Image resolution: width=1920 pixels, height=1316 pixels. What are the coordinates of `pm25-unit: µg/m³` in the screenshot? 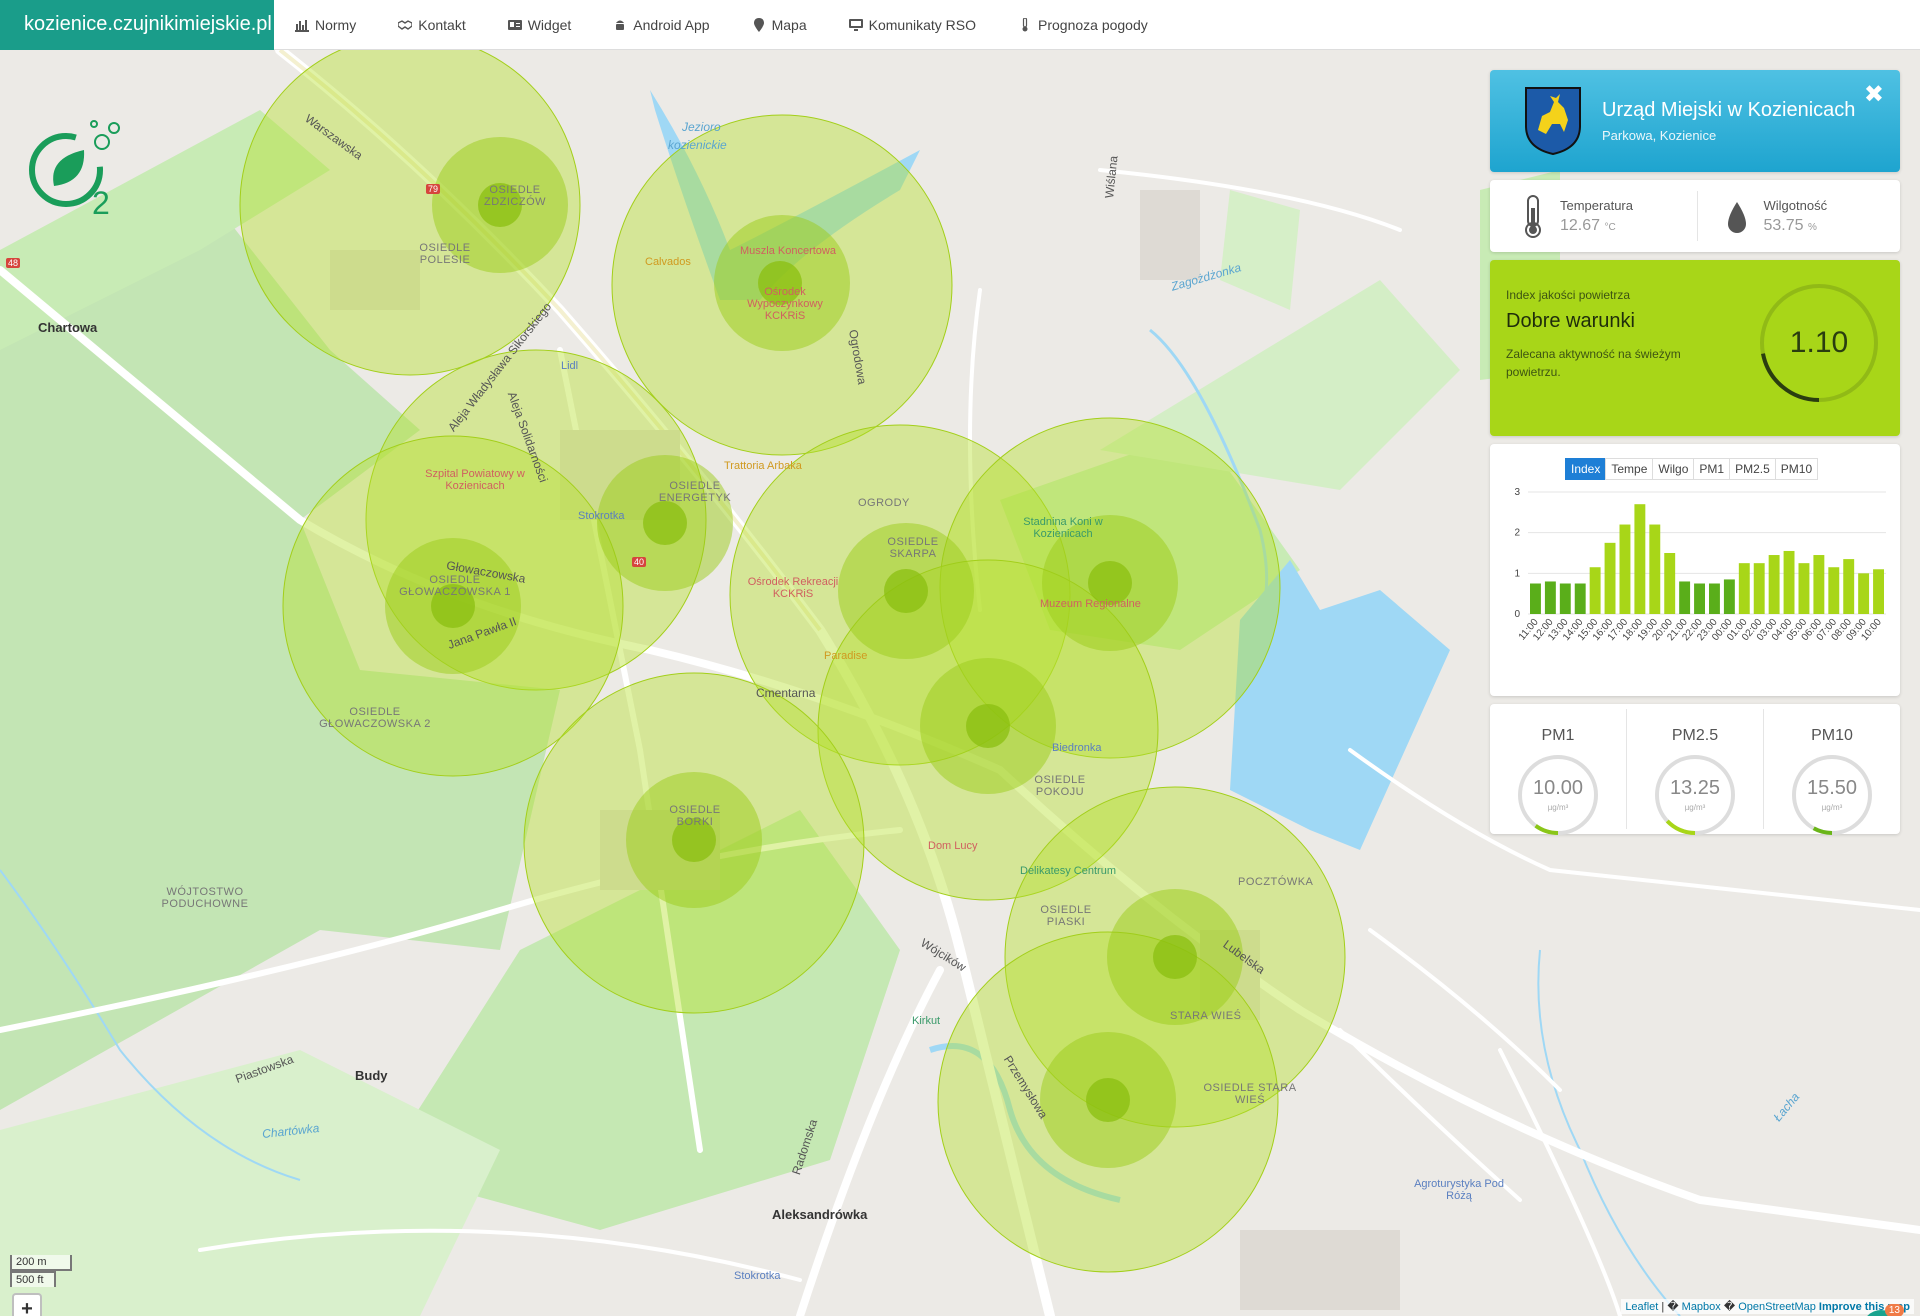 It's located at (1695, 807).